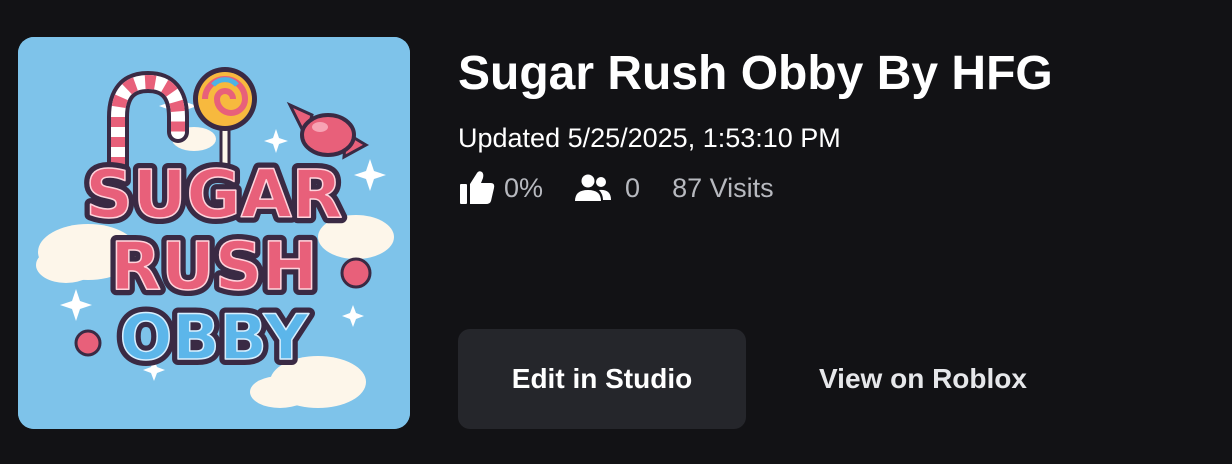 The image size is (1232, 464). I want to click on logo-line-rush: RUSH, so click(213, 266).